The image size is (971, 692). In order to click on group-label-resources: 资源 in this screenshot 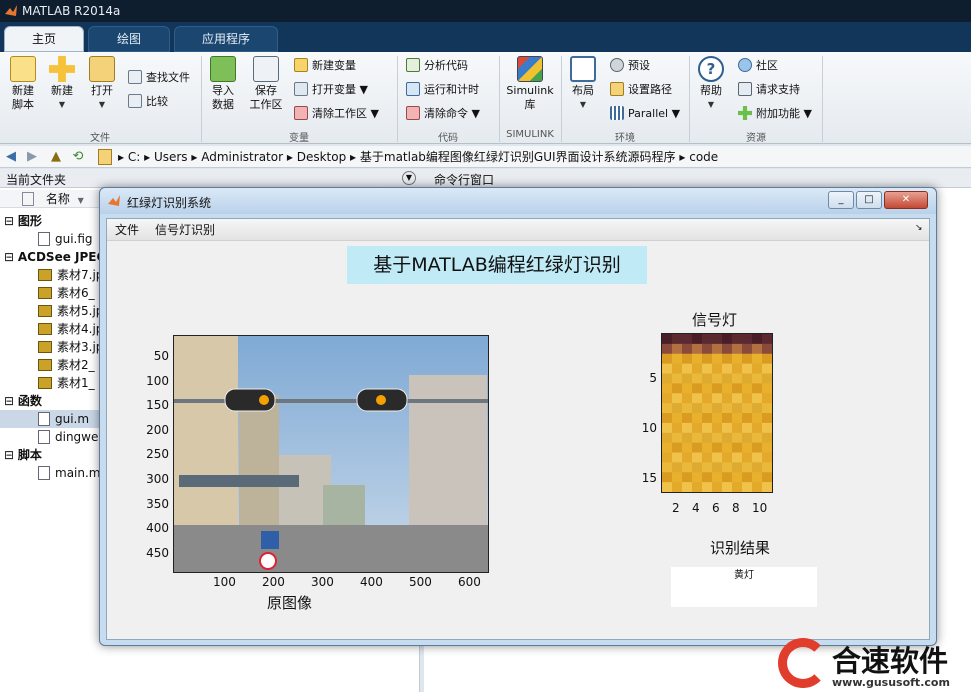, I will do `click(756, 138)`.